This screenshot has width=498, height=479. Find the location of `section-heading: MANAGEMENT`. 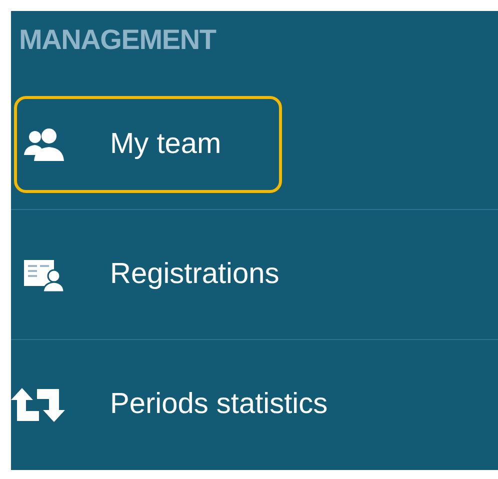

section-heading: MANAGEMENT is located at coordinates (117, 39).